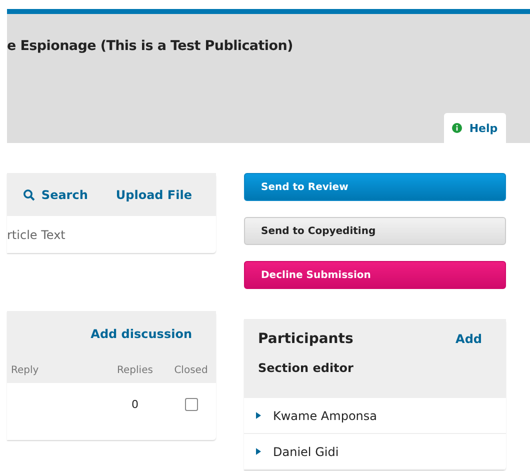  I want to click on closed-checkbox, so click(191, 404).